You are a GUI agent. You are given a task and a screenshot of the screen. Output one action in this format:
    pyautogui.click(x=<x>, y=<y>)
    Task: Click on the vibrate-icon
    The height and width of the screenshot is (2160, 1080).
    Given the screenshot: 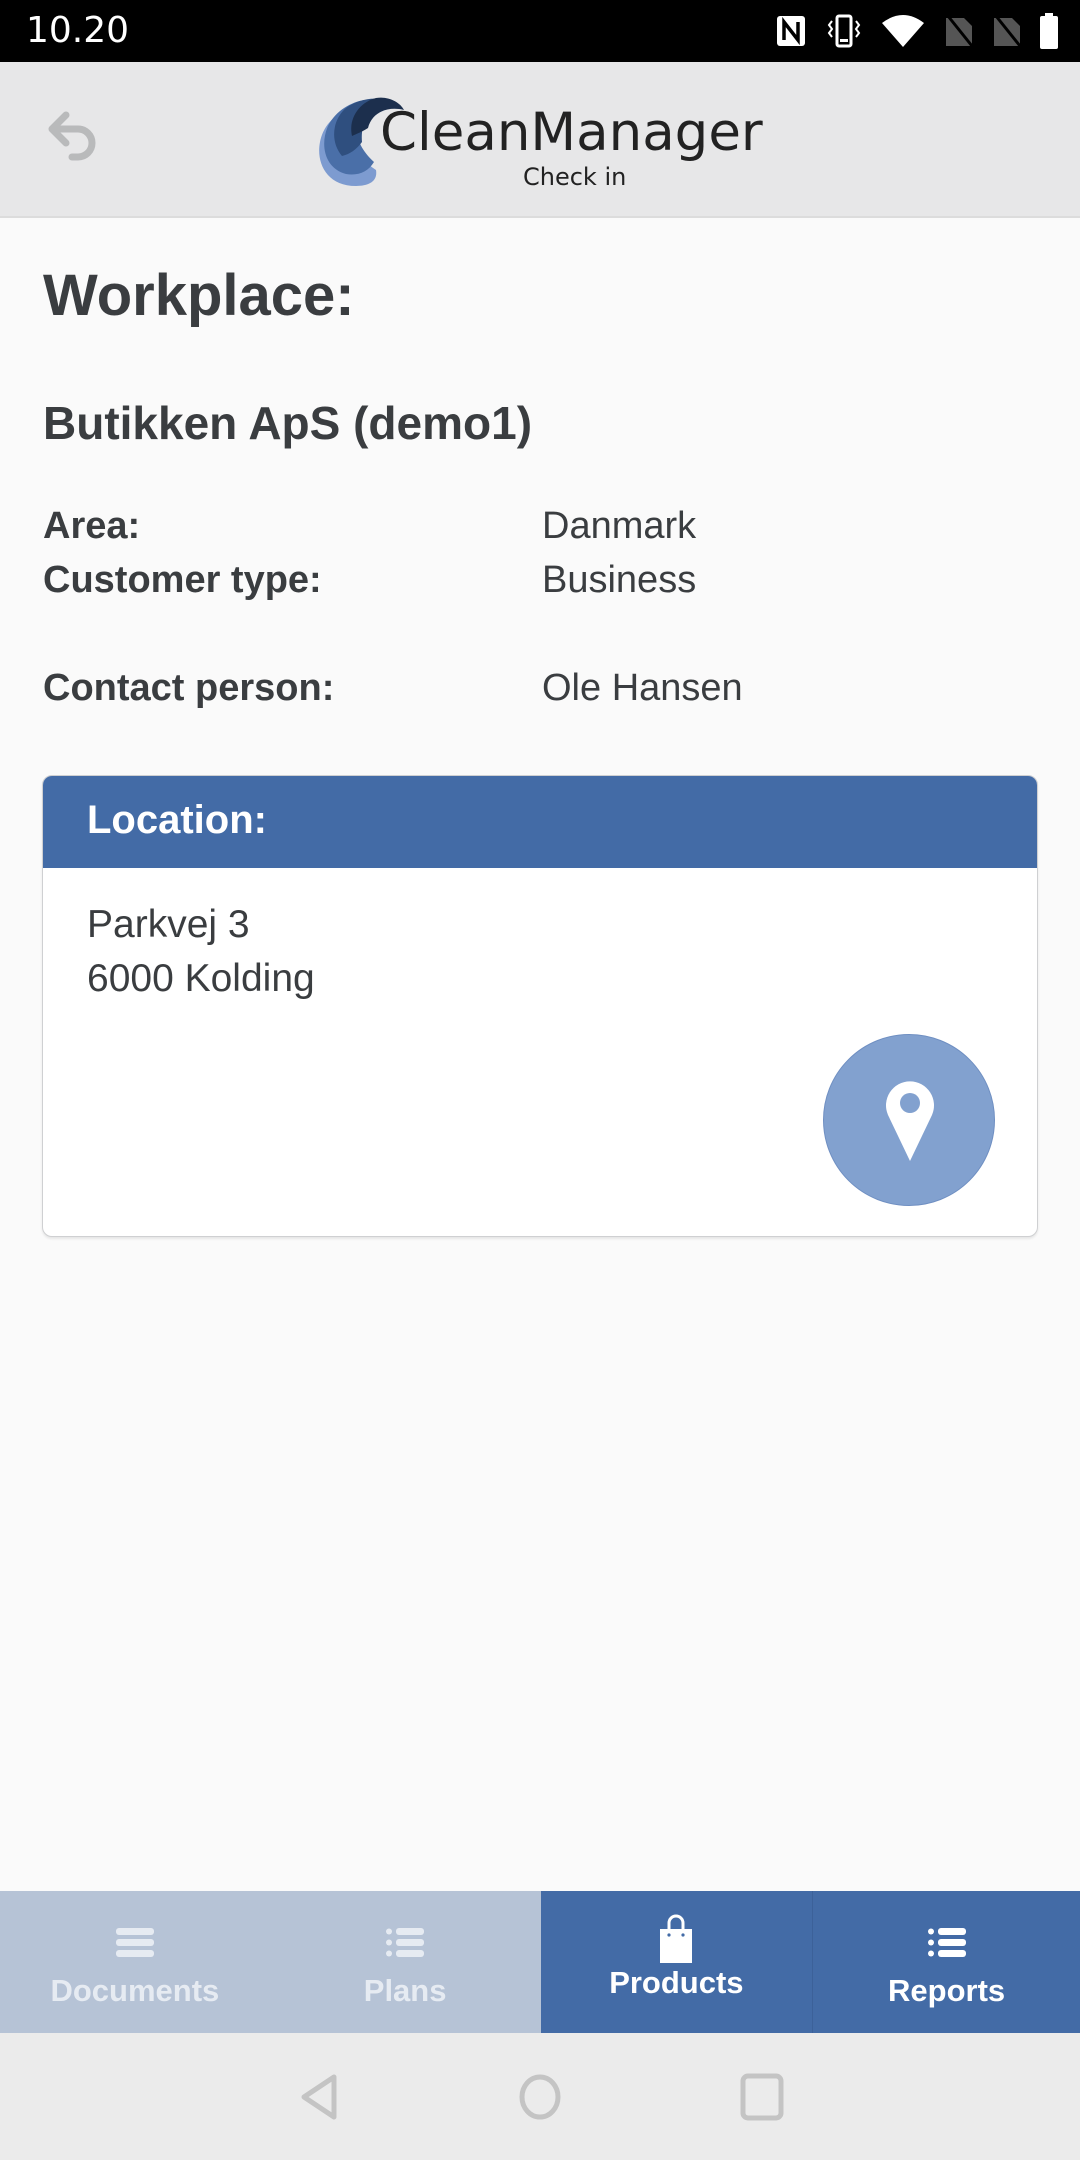 What is the action you would take?
    pyautogui.click(x=844, y=31)
    